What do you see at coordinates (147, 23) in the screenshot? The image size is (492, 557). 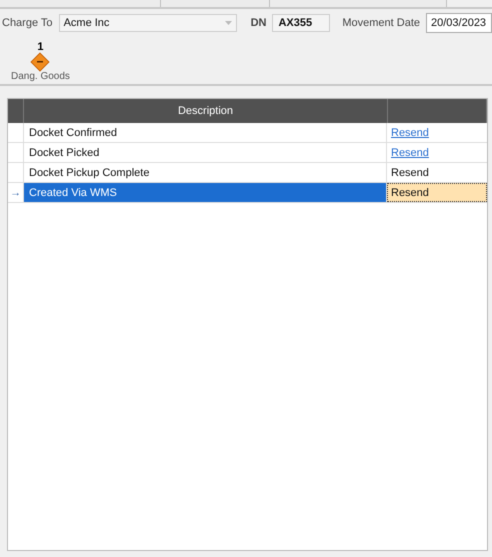 I see `charge-to-dropdown: Acme Inc` at bounding box center [147, 23].